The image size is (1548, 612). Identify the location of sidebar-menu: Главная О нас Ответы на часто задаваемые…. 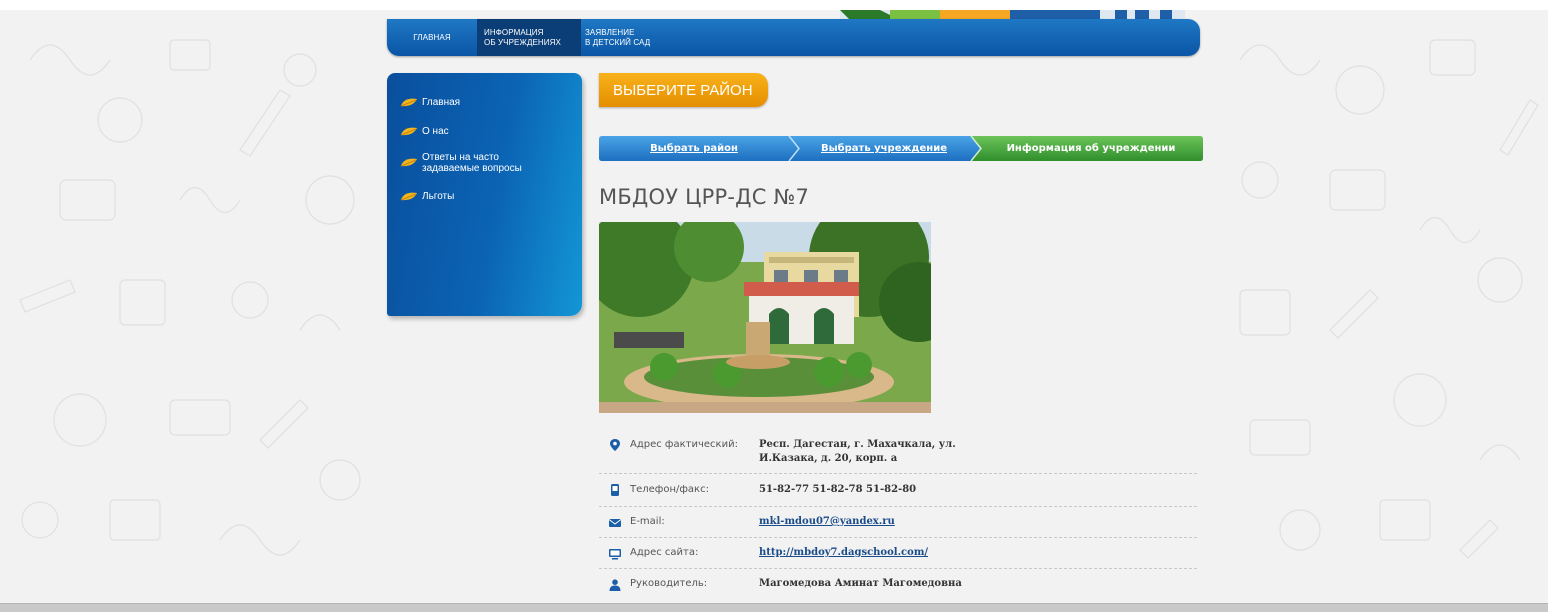
(484, 194).